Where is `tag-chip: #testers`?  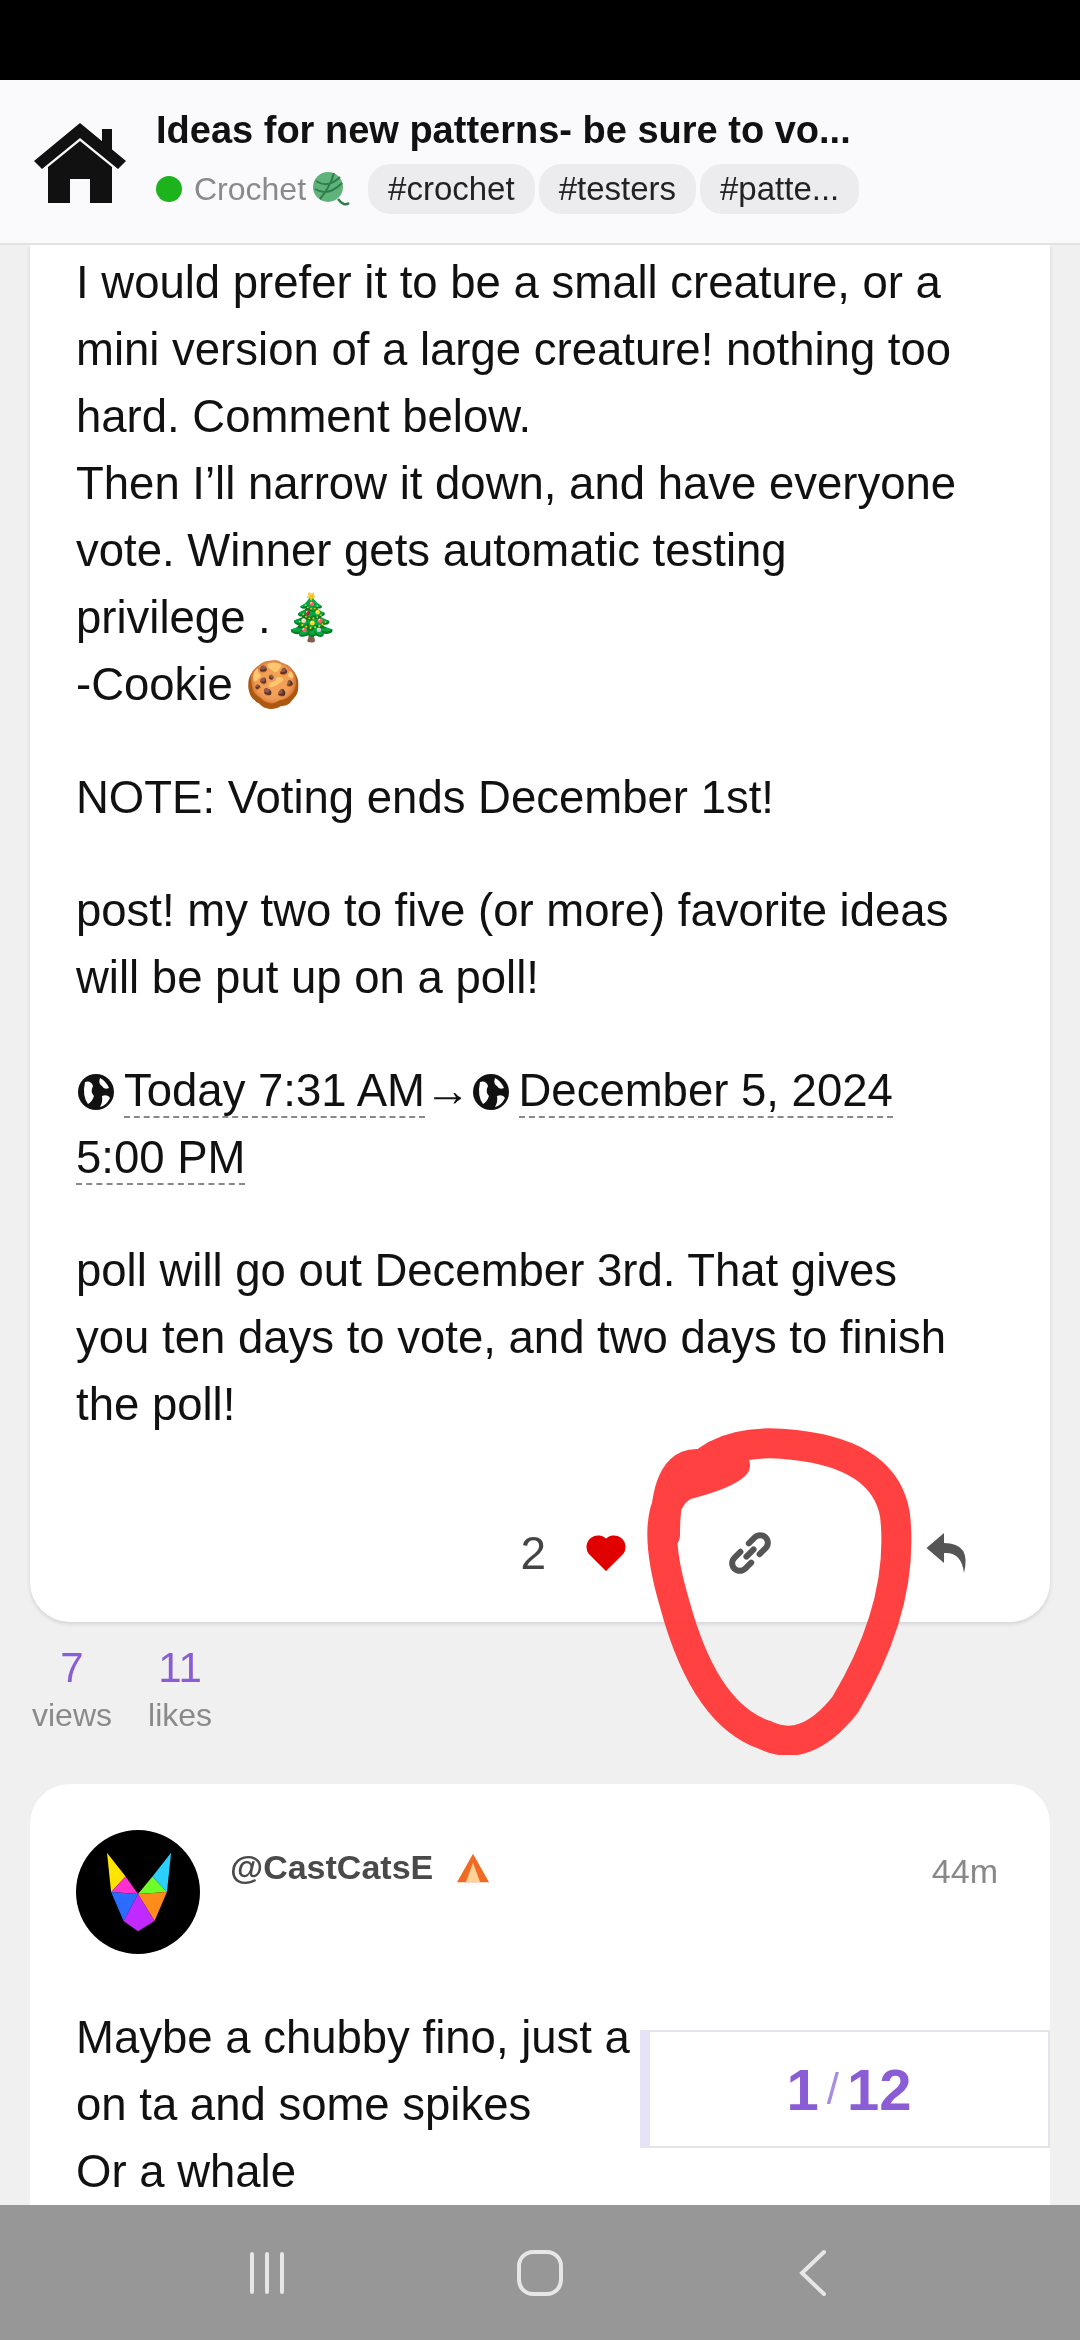 tag-chip: #testers is located at coordinates (617, 189).